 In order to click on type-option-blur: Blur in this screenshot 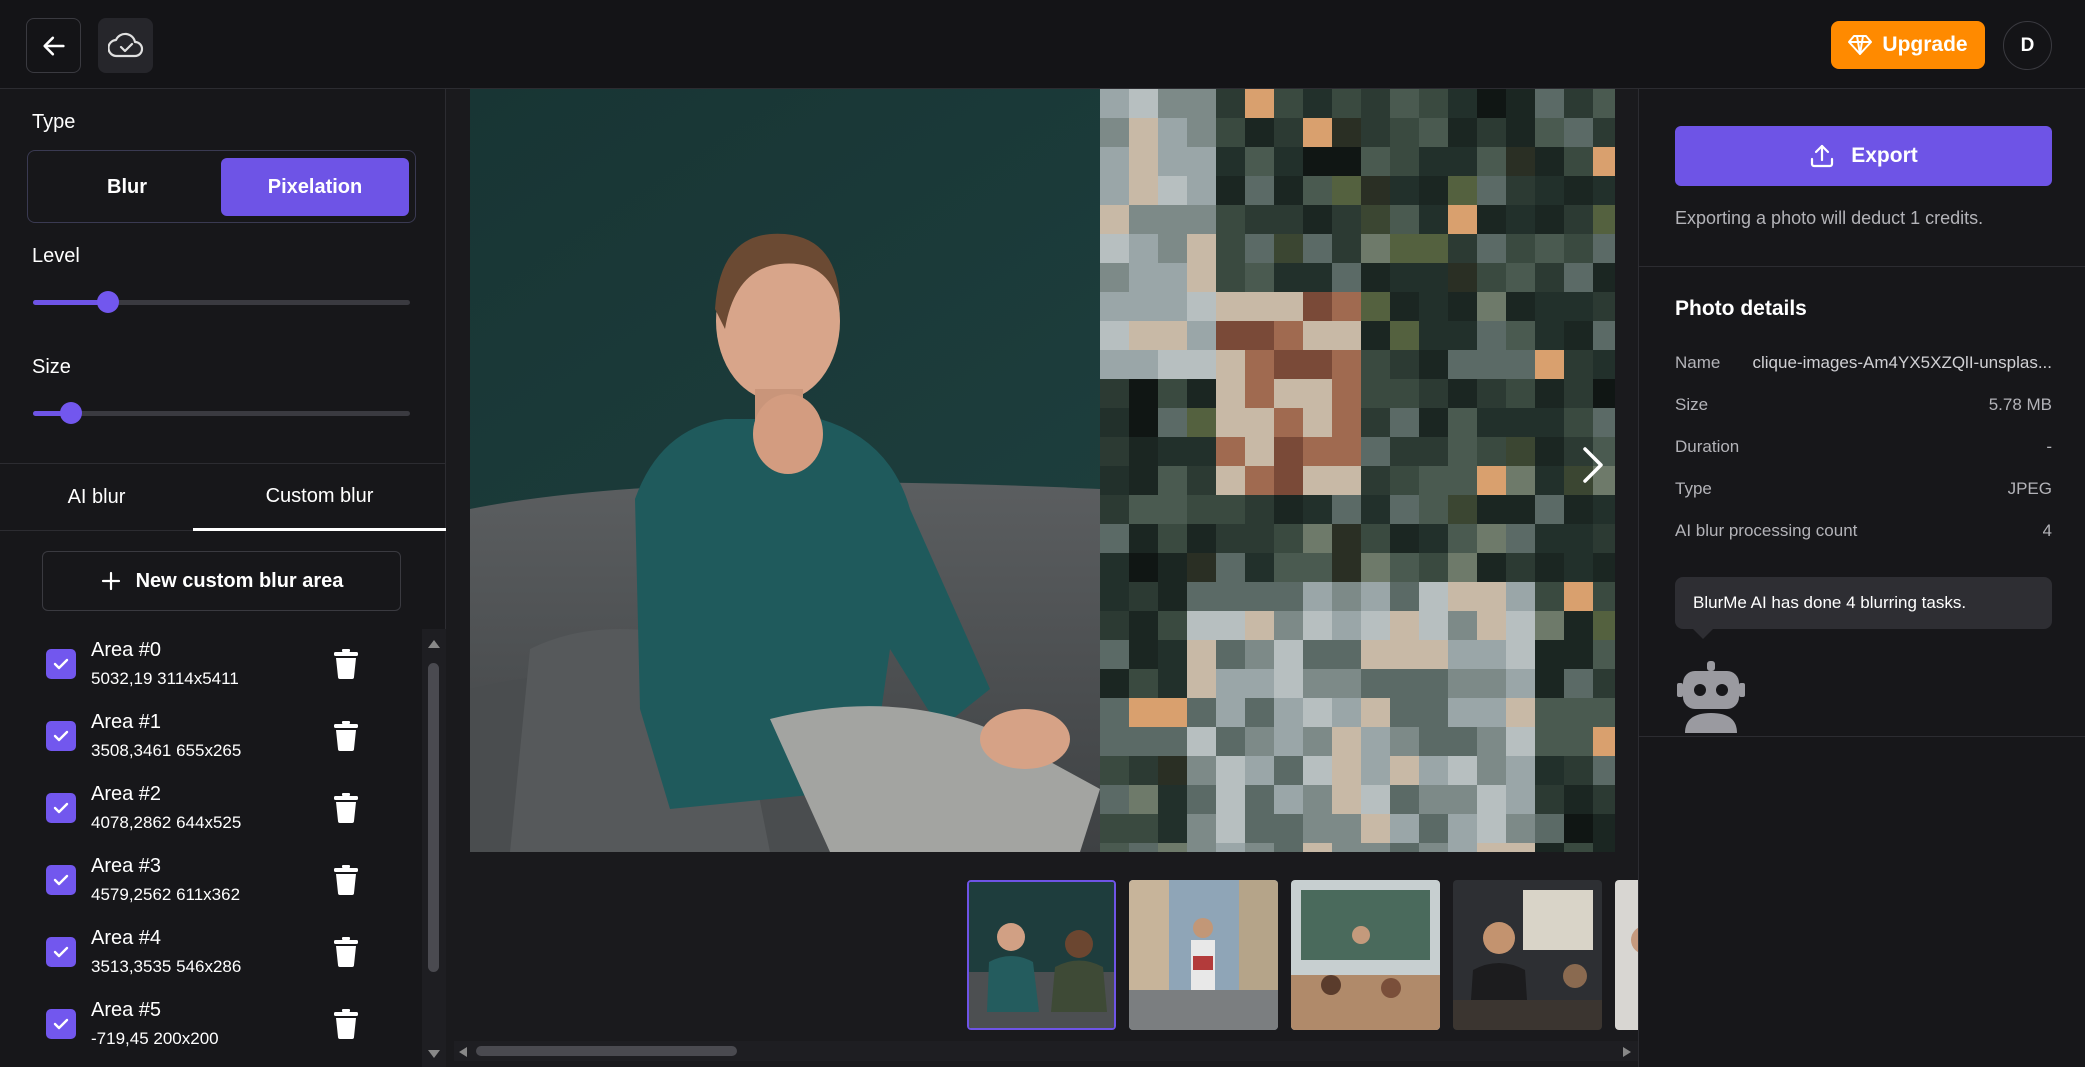, I will do `click(127, 187)`.